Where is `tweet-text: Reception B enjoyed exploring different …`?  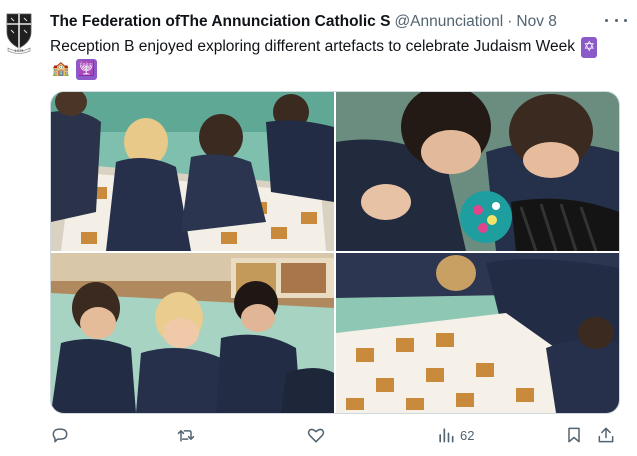 tweet-text: Reception B enjoyed exploring different … is located at coordinates (330, 58).